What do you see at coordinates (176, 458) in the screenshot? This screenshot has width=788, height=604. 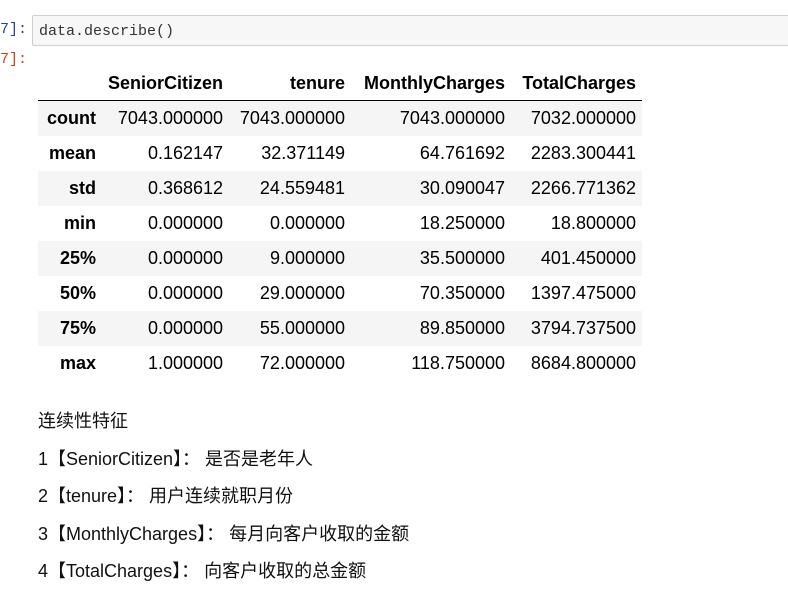 I see `note-item: 1【SeniorCitizen】： 是否是老年人` at bounding box center [176, 458].